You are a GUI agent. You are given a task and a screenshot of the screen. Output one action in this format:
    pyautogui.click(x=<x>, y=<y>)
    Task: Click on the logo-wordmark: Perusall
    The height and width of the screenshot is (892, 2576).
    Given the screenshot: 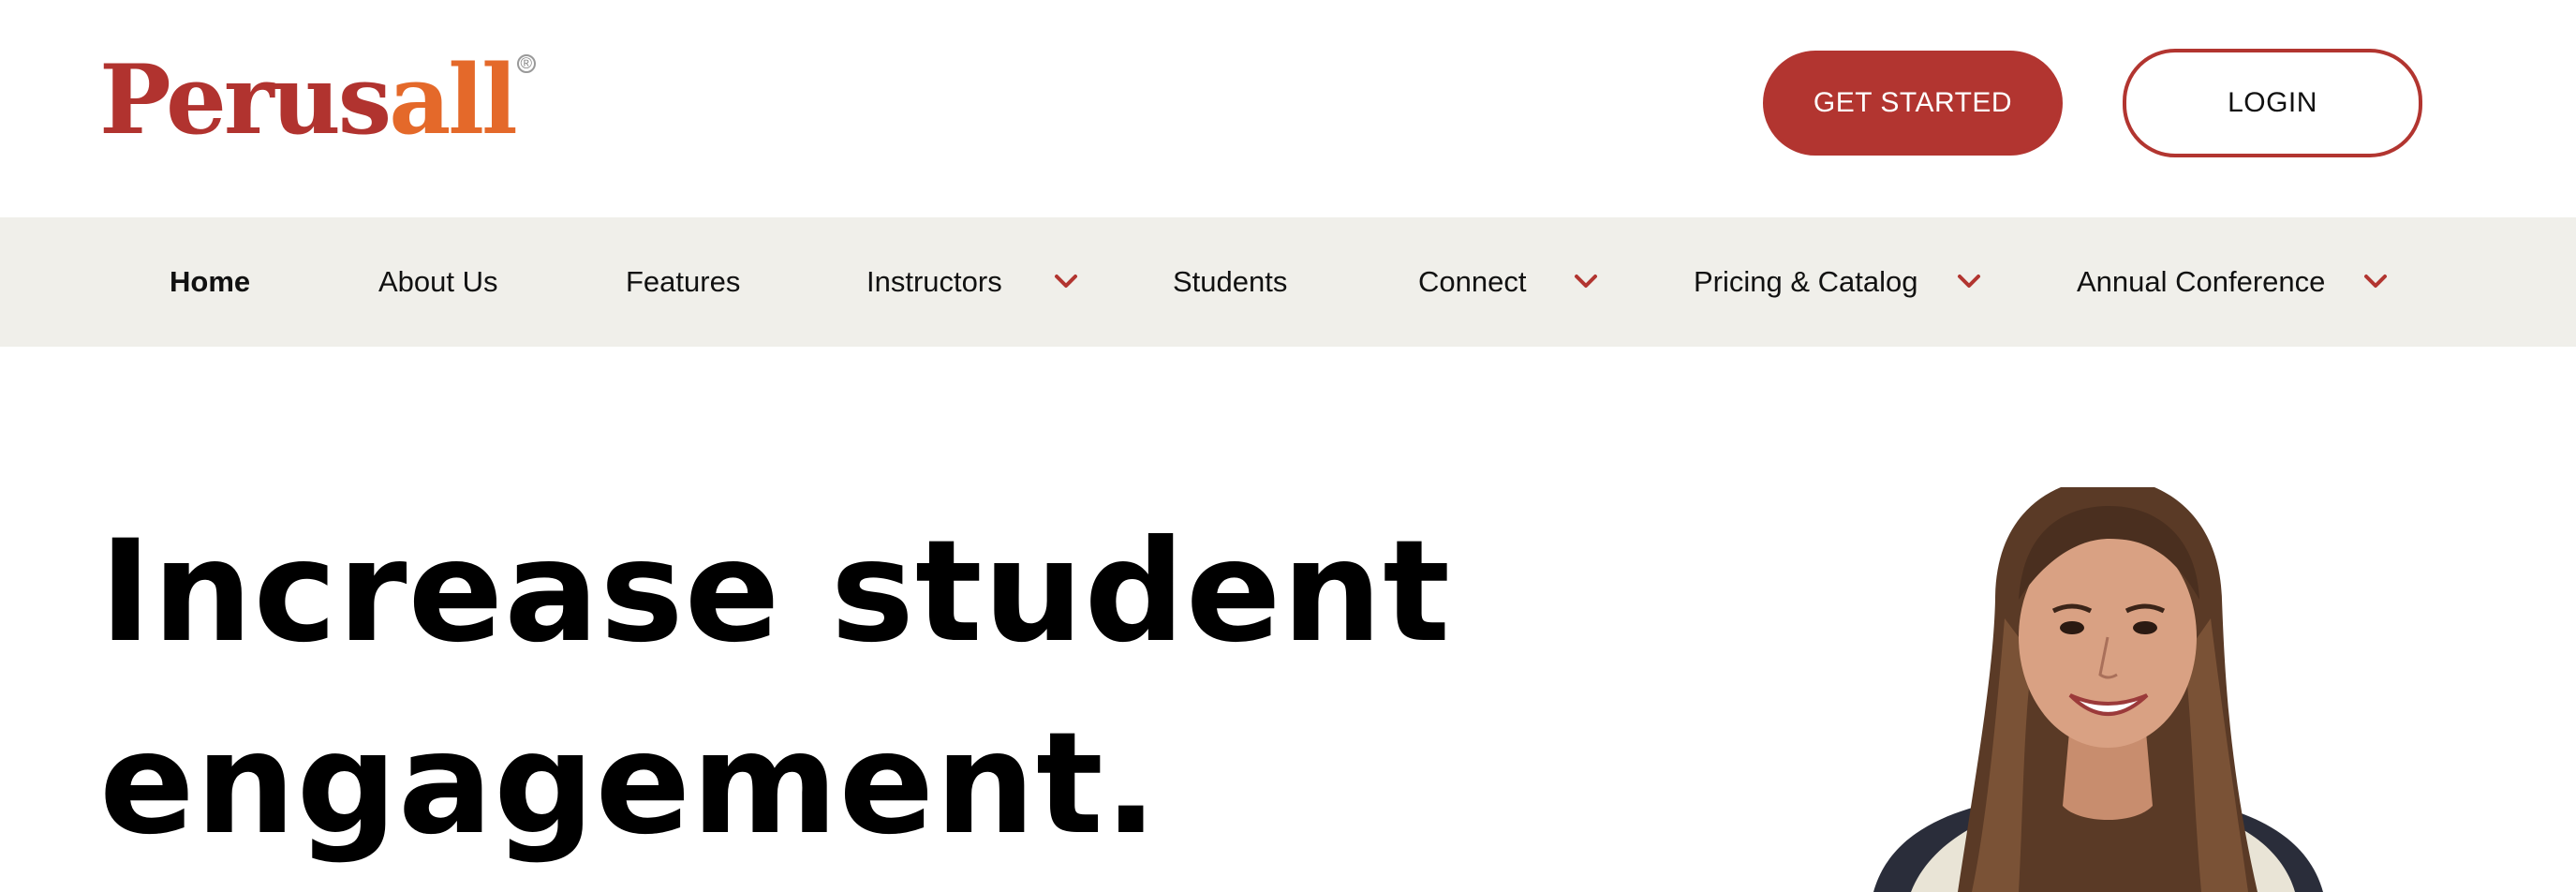 What is the action you would take?
    pyautogui.click(x=309, y=100)
    